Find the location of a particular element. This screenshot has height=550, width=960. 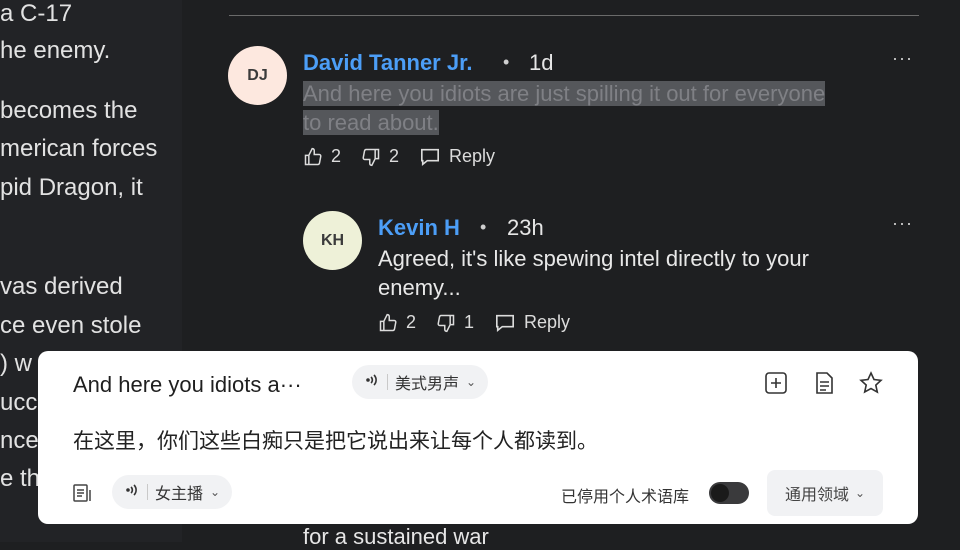

article-line: he enemy. is located at coordinates (55, 50).